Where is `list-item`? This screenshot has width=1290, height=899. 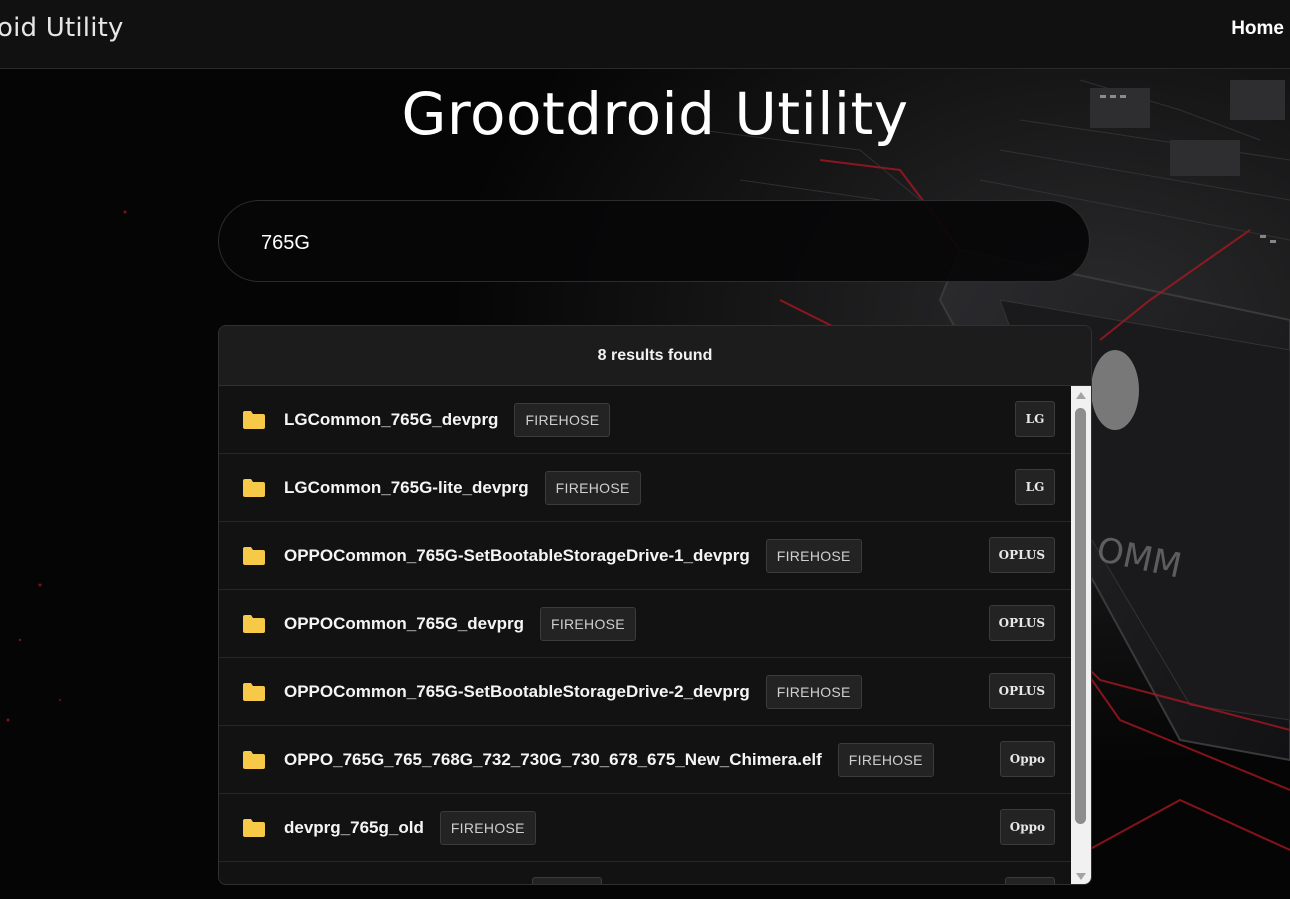
list-item is located at coordinates (646, 873).